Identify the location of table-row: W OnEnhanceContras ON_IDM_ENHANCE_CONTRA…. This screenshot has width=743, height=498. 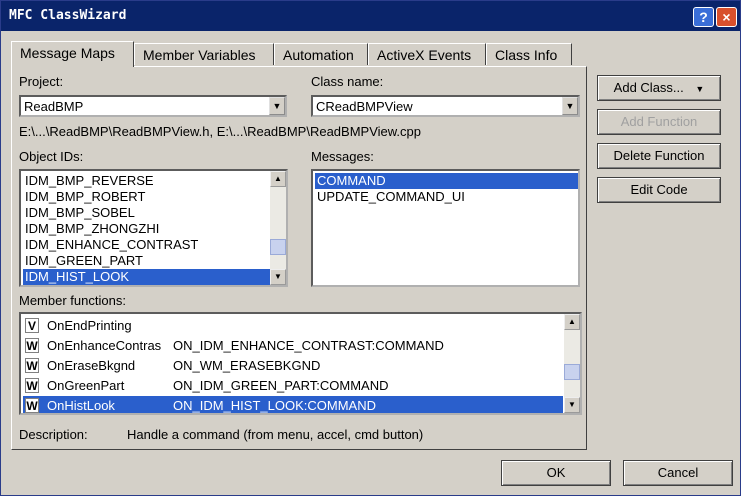
(293, 346).